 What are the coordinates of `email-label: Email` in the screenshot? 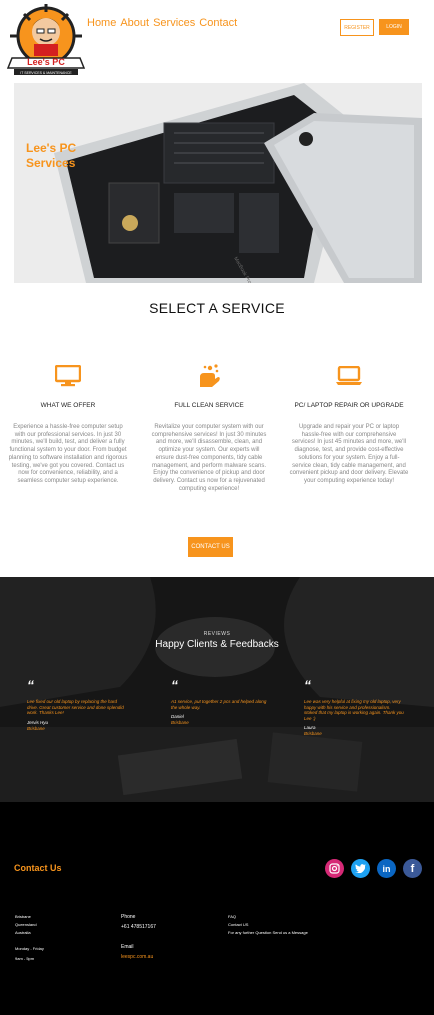 It's located at (127, 947).